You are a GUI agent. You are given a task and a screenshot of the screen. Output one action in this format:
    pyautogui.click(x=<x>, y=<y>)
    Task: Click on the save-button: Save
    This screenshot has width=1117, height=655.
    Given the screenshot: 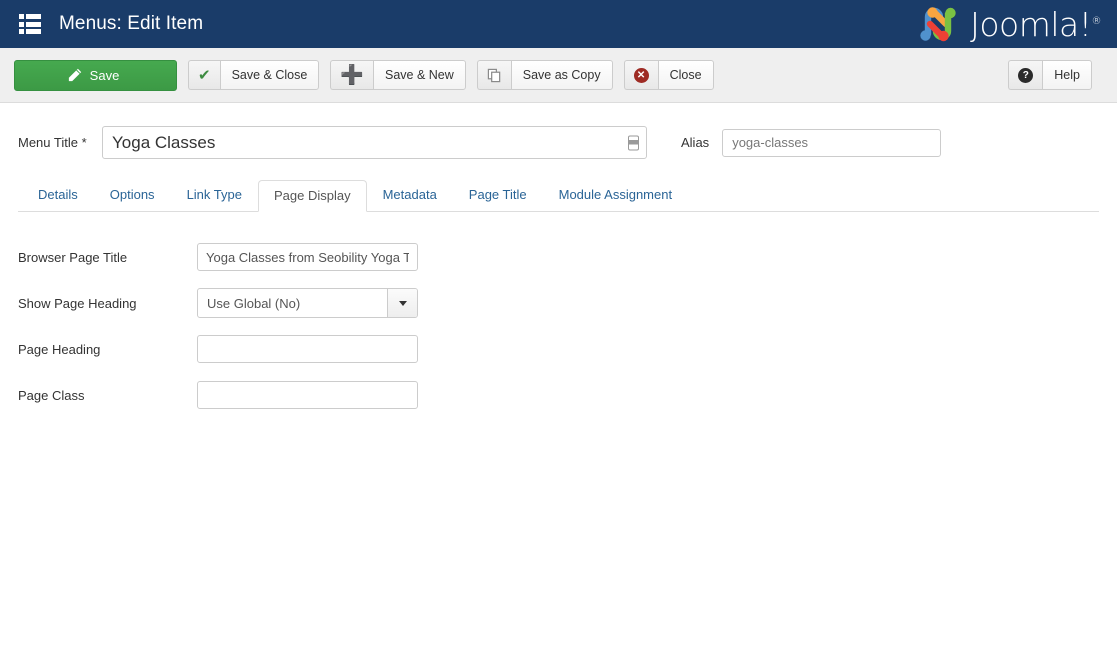 What is the action you would take?
    pyautogui.click(x=95, y=75)
    